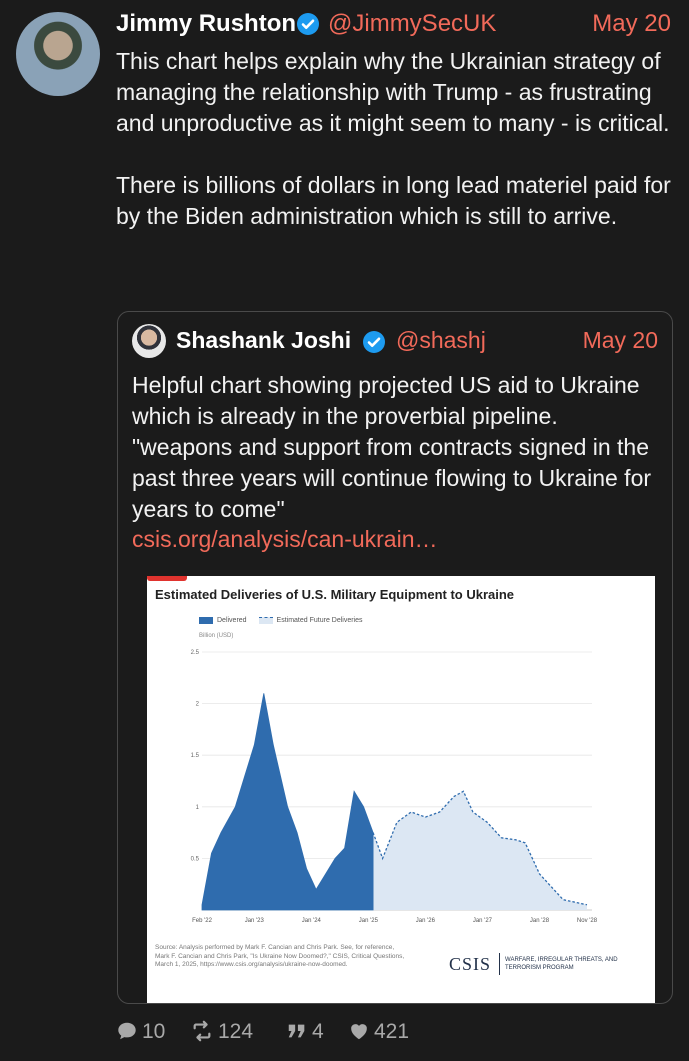 The height and width of the screenshot is (1061, 689). What do you see at coordinates (202, 1031) in the screenshot?
I see `repost-icon` at bounding box center [202, 1031].